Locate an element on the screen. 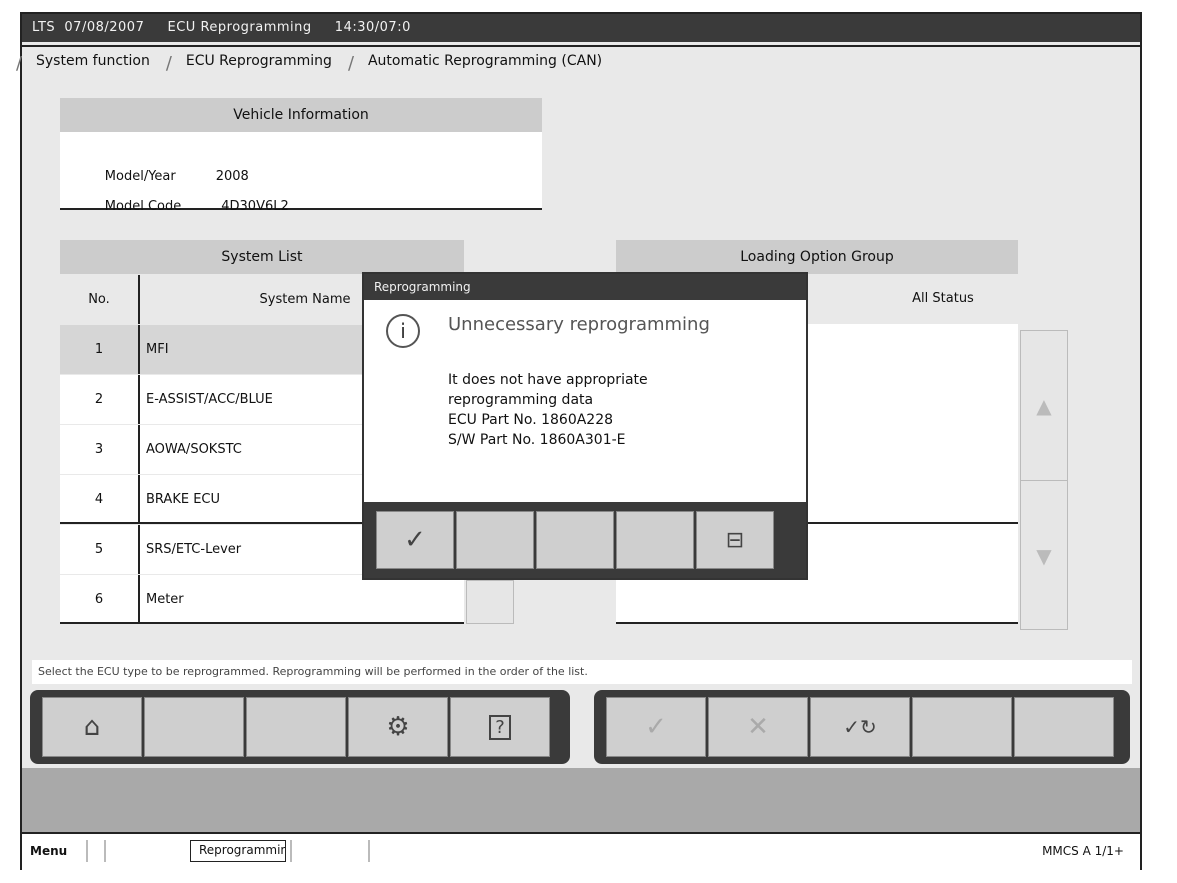 The width and height of the screenshot is (1177, 883). system-row: 6 Meter is located at coordinates (262, 599).